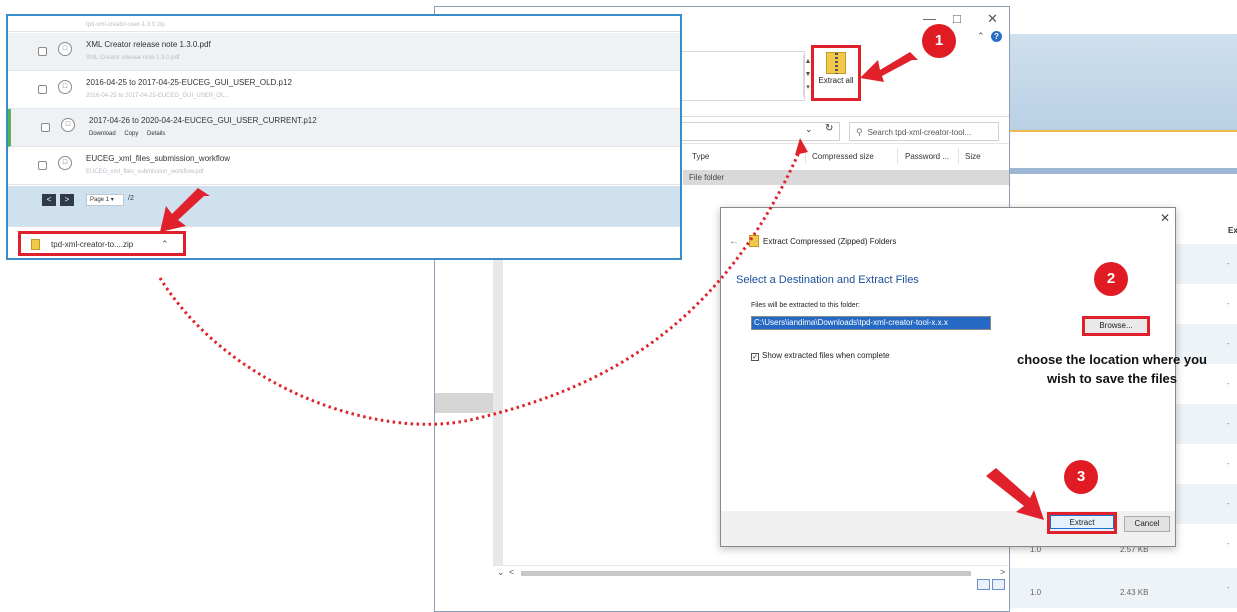 This screenshot has height=612, width=1237. Describe the element at coordinates (939, 41) in the screenshot. I see `step-marker-1: 1` at that location.